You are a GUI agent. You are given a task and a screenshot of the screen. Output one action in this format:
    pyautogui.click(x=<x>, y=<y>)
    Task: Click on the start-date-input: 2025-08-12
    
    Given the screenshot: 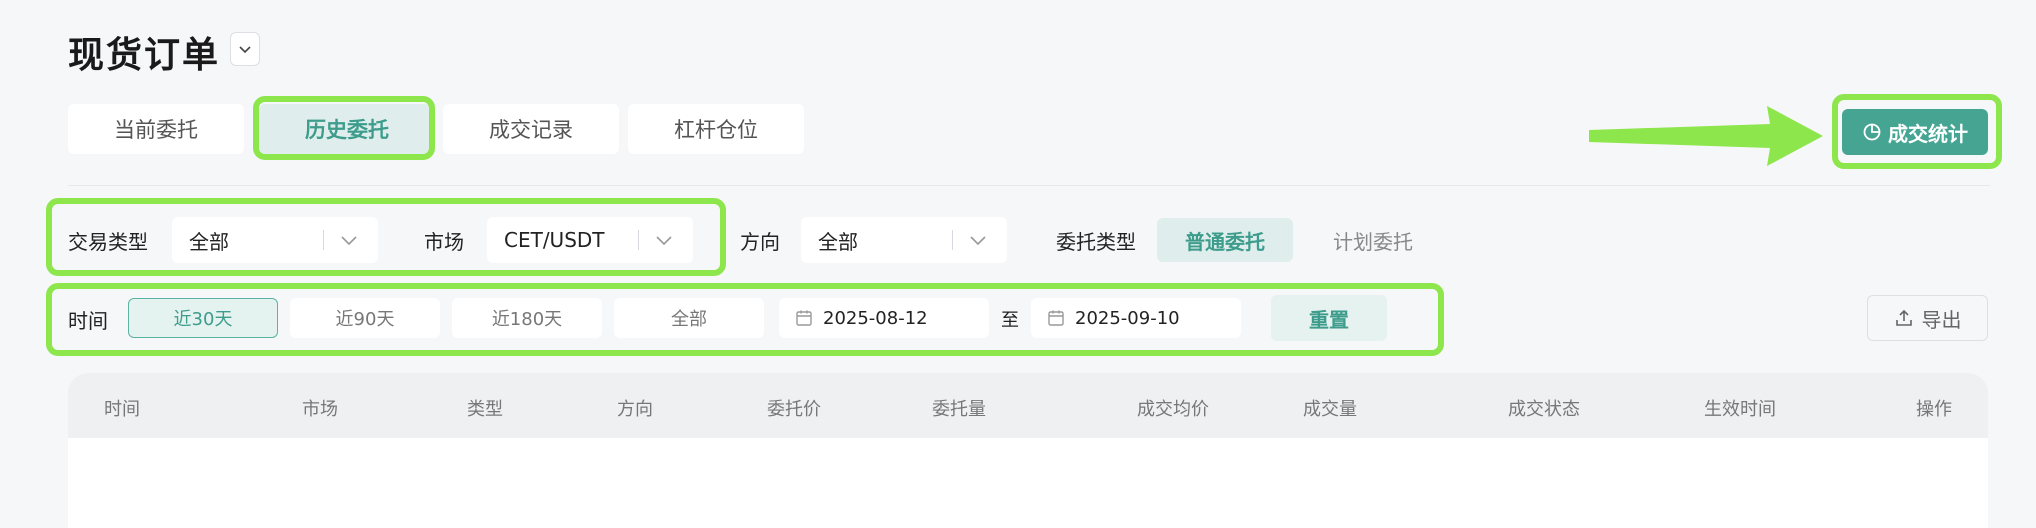 What is the action you would take?
    pyautogui.click(x=884, y=318)
    